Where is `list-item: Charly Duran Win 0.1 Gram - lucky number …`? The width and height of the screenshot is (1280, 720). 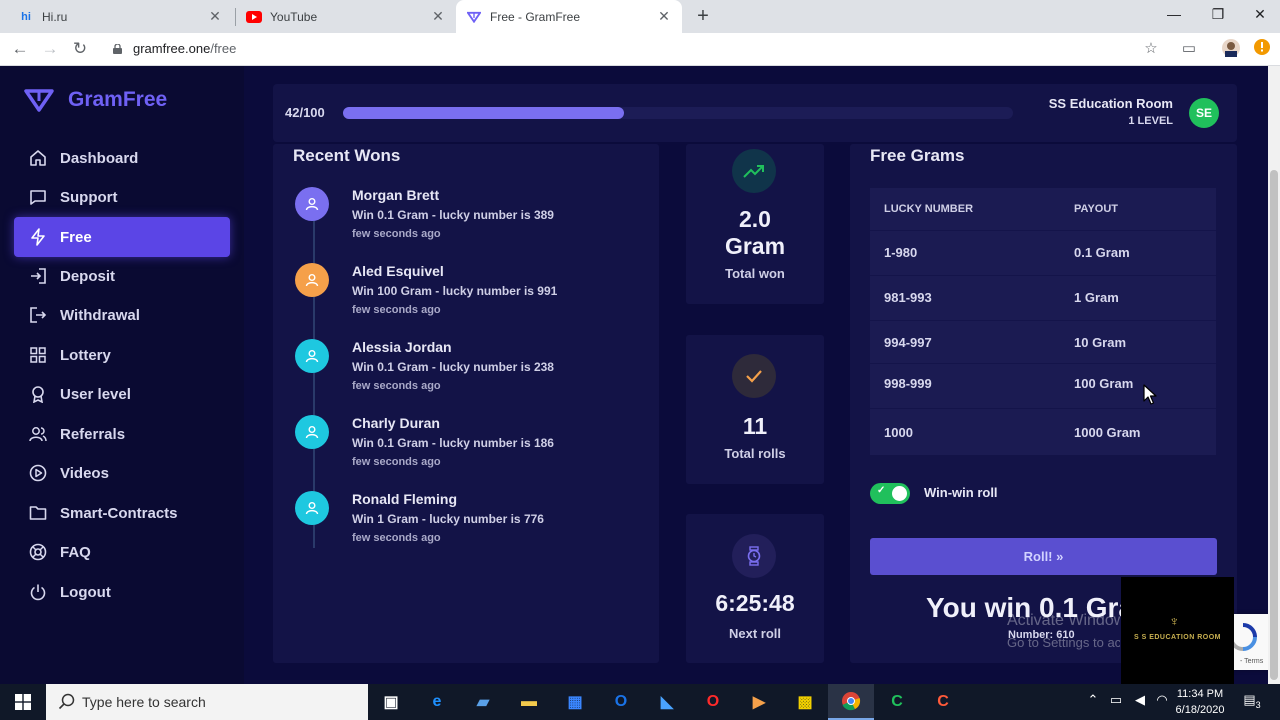 list-item: Charly Duran Win 0.1 Gram - lucky number … is located at coordinates (465, 445).